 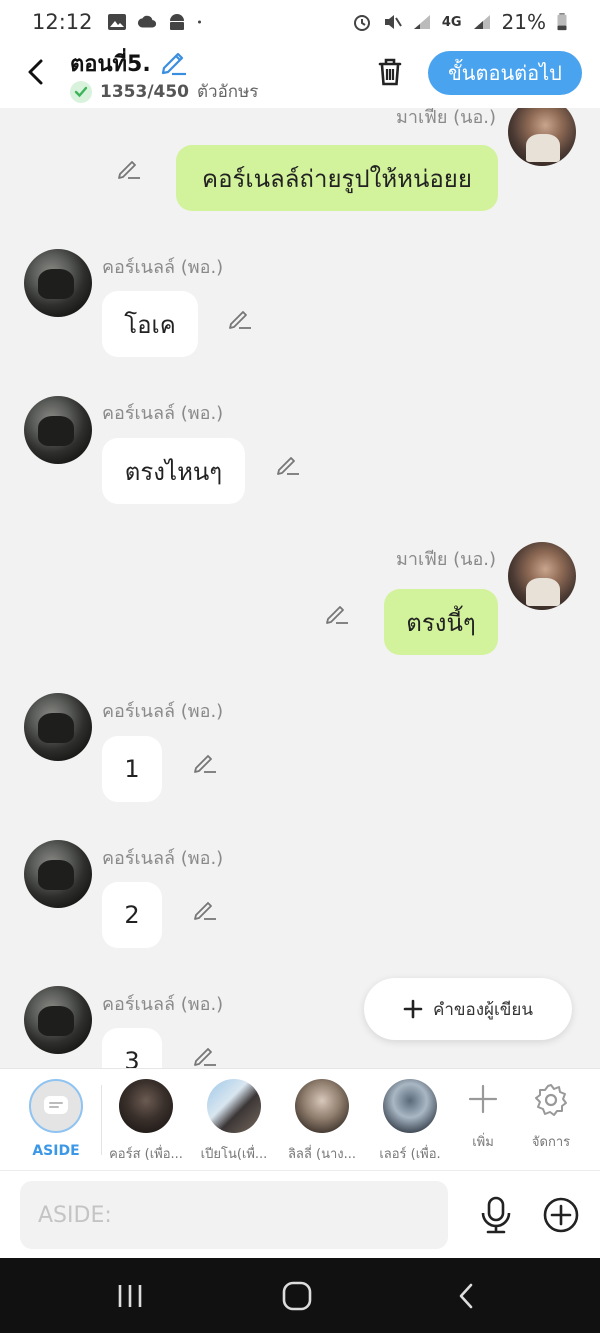 What do you see at coordinates (132, 1048) in the screenshot?
I see `message-bubble: 3` at bounding box center [132, 1048].